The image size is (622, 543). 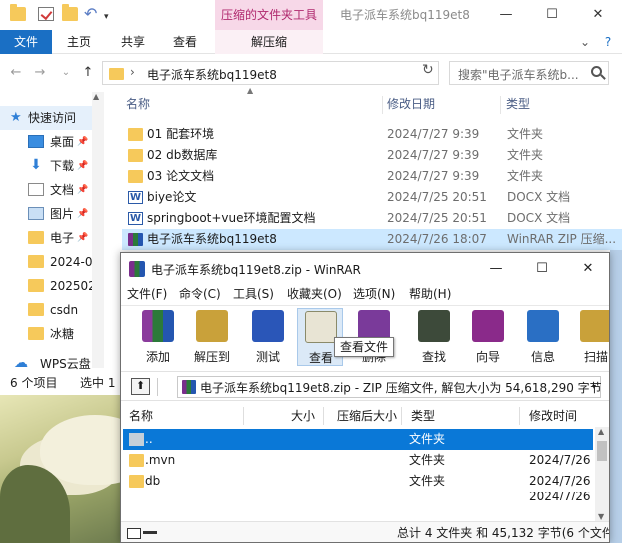 I want to click on file-row: biye论文 2024/7/25 20:51 DOCX 文档, so click(x=372, y=197).